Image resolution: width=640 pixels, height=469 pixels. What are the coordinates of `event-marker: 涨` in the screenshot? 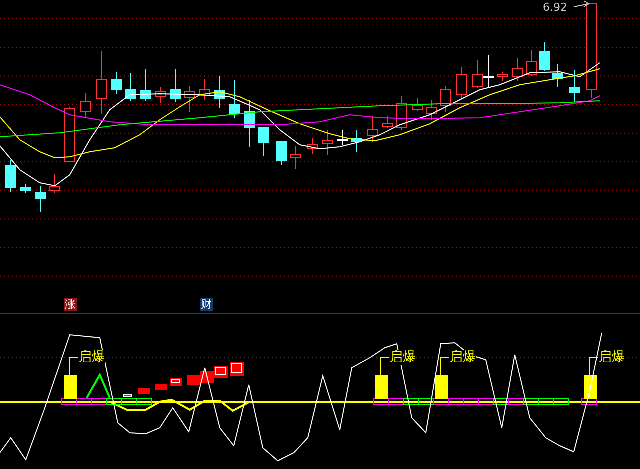 It's located at (70, 304).